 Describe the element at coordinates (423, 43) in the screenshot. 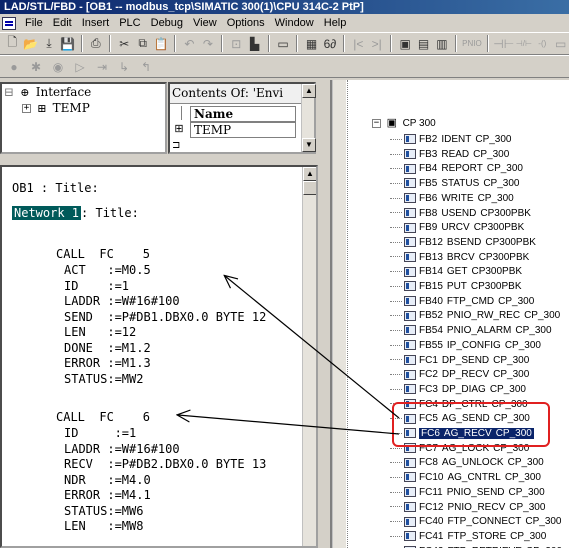

I see `program-elements-icon: ▤` at that location.